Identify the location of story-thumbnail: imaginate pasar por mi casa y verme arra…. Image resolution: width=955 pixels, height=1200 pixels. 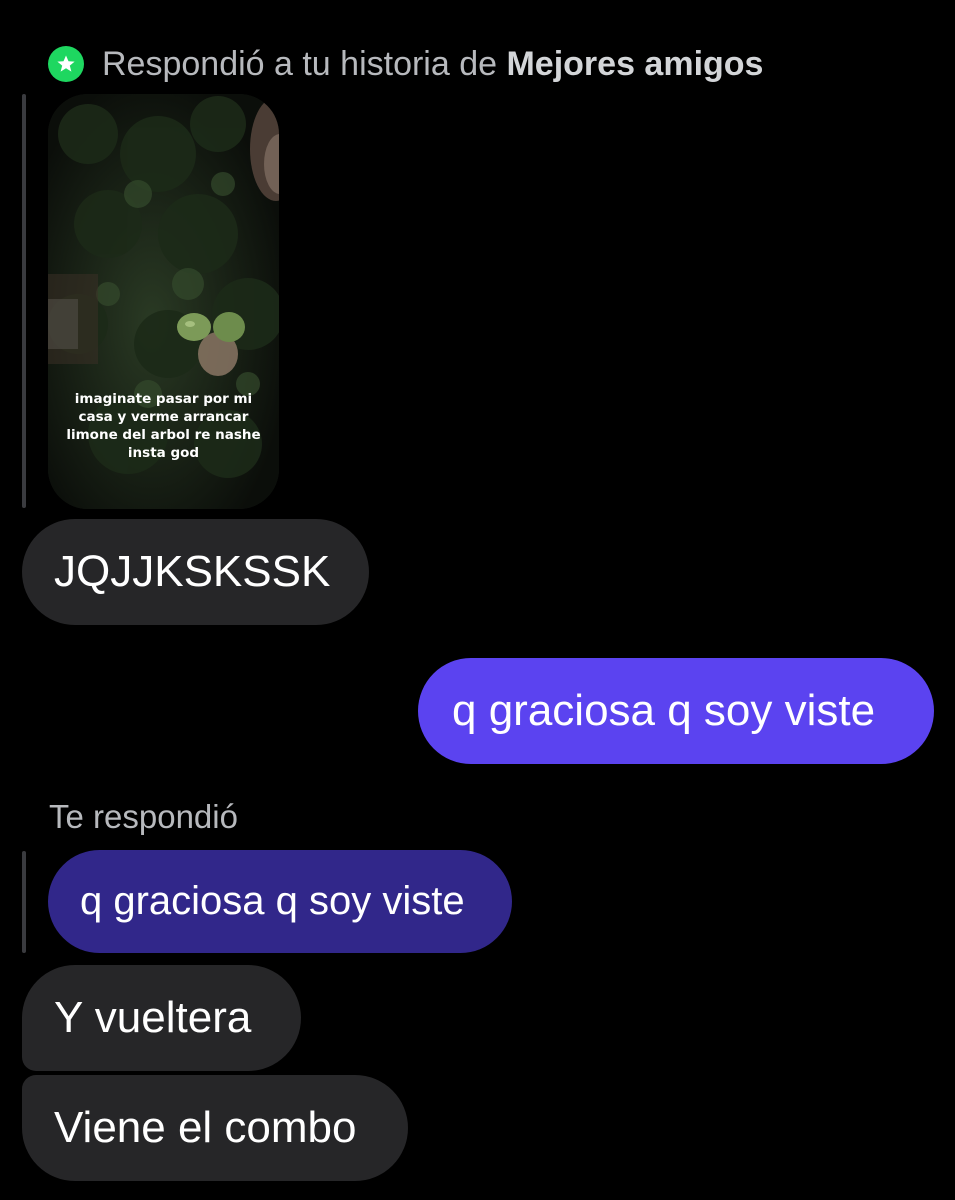
(163, 301).